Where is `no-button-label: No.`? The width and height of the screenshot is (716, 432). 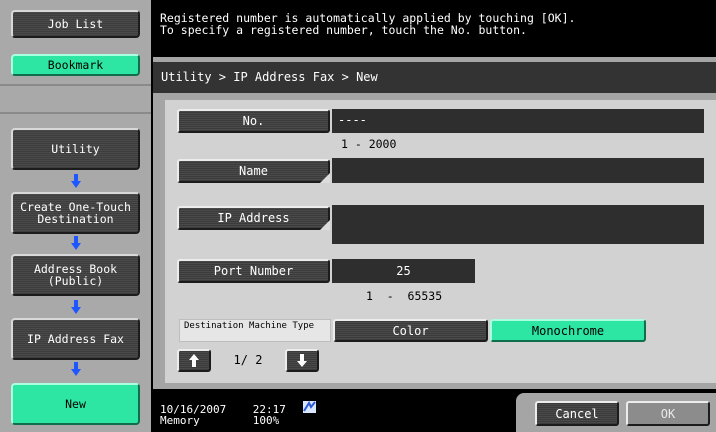 no-button-label: No. is located at coordinates (253, 121).